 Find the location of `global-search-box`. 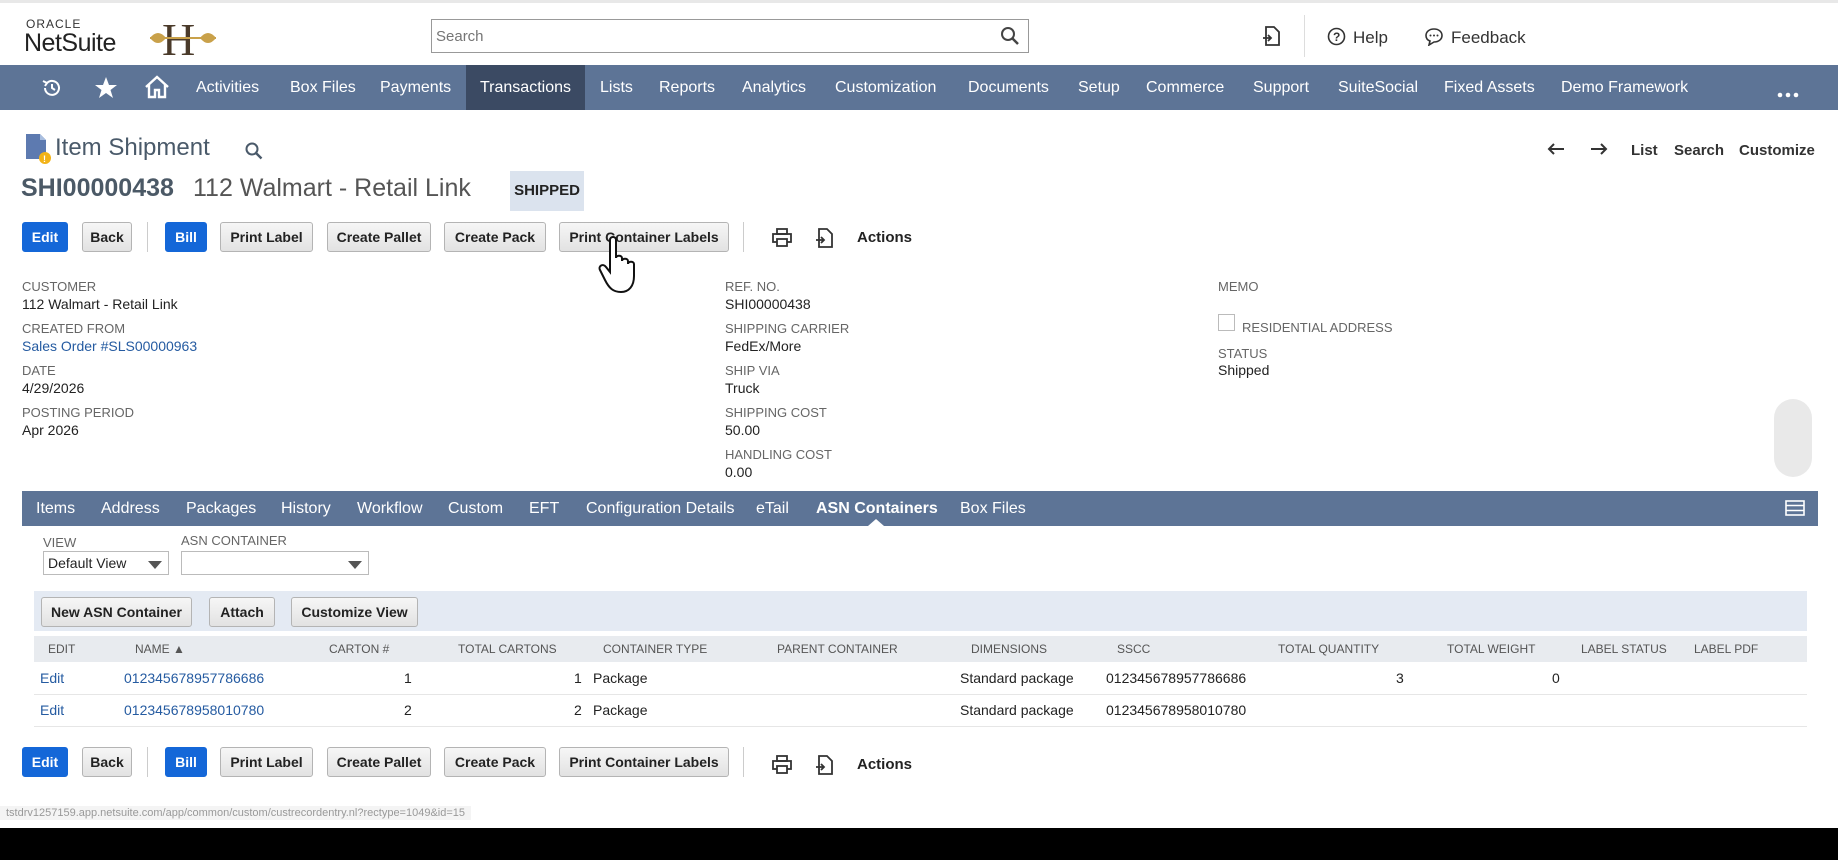

global-search-box is located at coordinates (730, 36).